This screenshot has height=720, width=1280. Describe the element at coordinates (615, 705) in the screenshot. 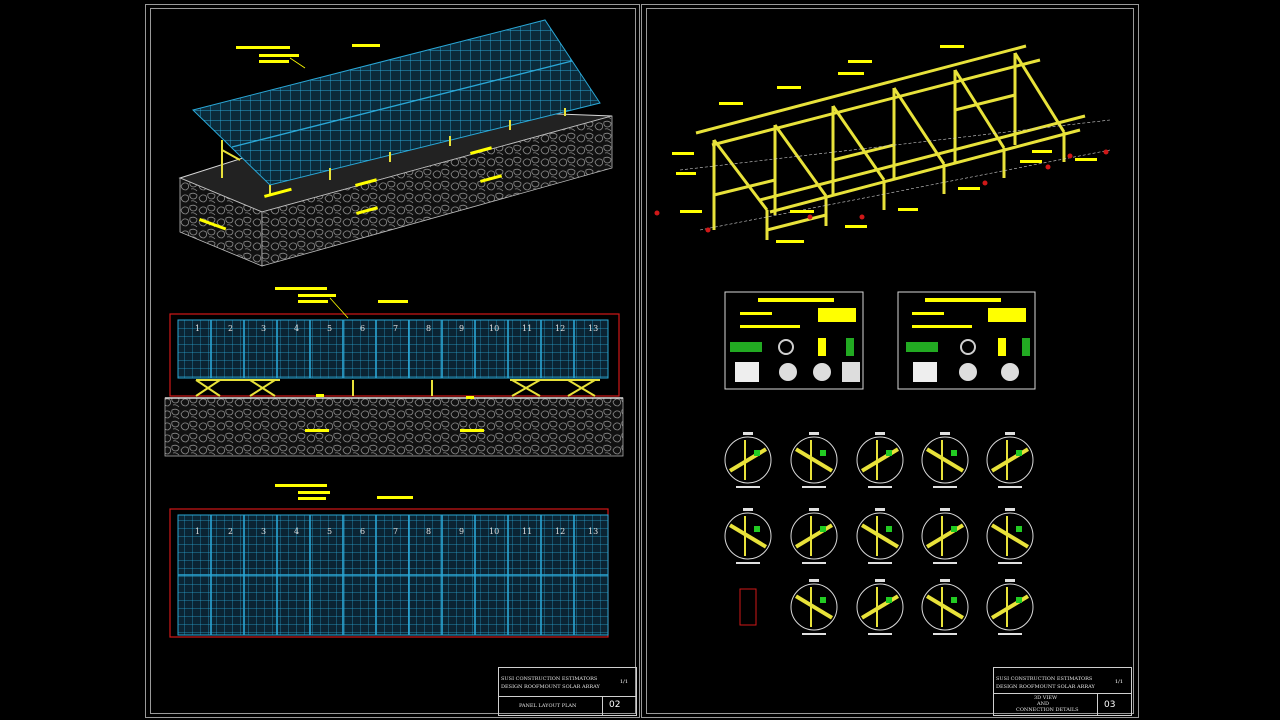

I see `sheet-number: 02` at that location.